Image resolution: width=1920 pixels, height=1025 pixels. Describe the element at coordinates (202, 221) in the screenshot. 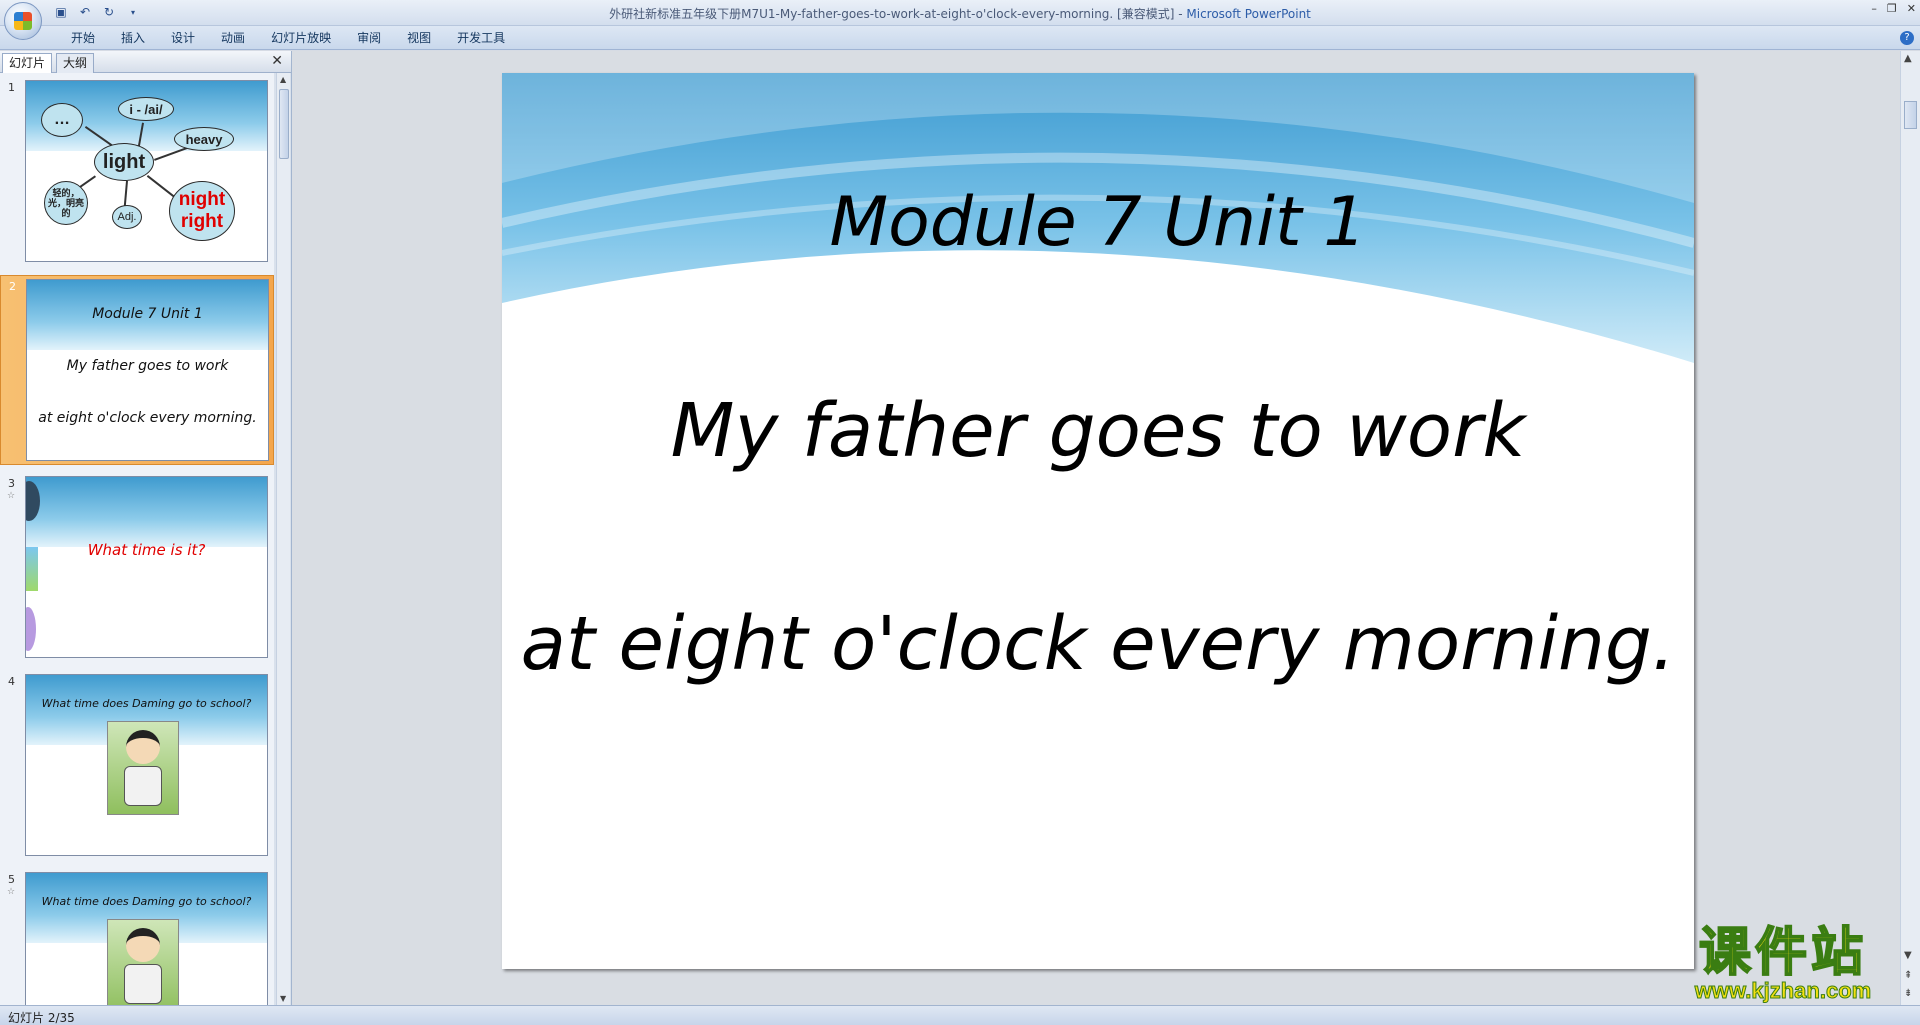

I see `rhyme-word: right` at that location.